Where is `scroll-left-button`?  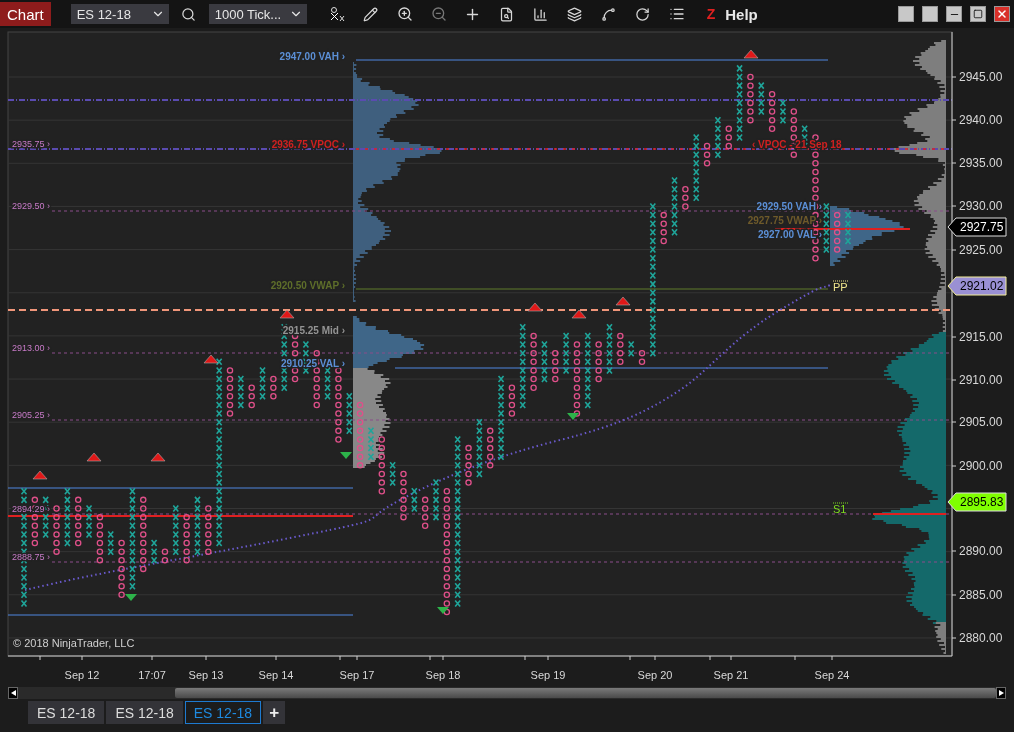
scroll-left-button is located at coordinates (13, 692).